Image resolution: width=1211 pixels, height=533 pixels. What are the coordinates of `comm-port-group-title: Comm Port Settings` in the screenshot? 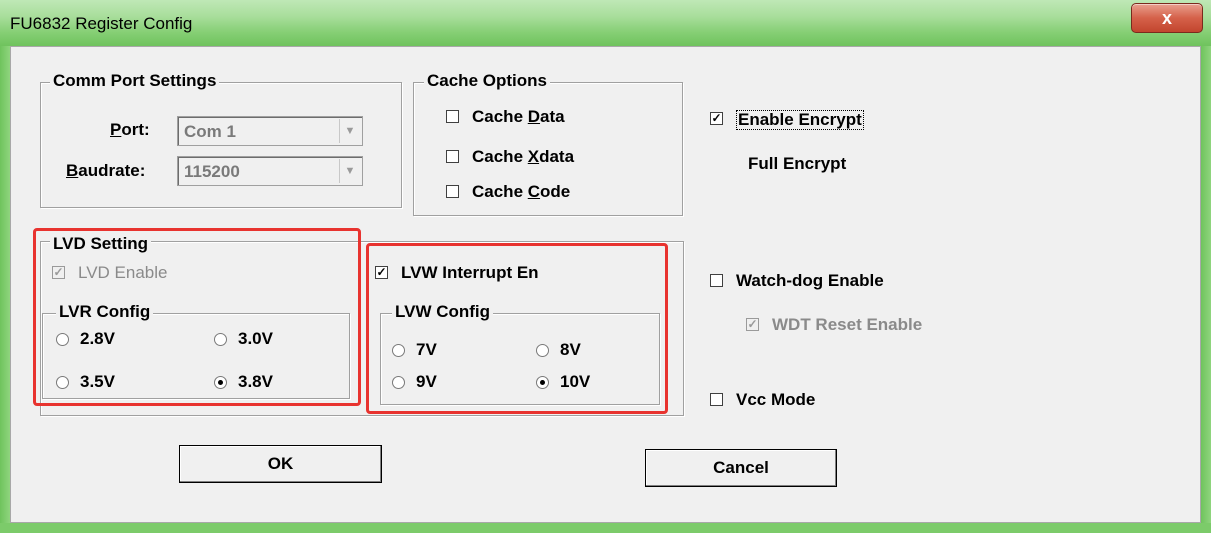 It's located at (135, 81).